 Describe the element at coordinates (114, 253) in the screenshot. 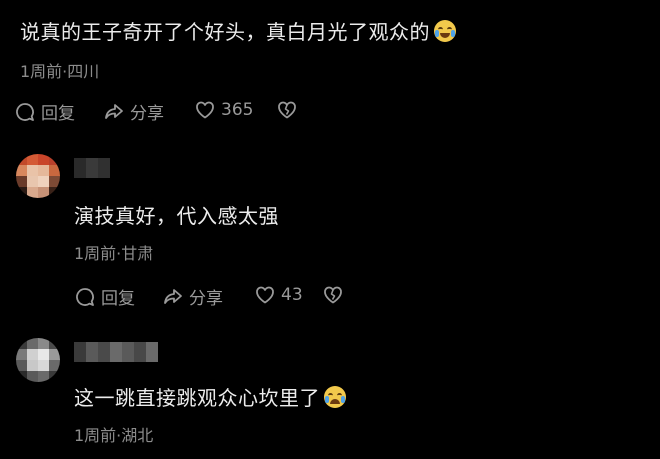

I see `comment-2-meta: 1周前·甘肃` at that location.